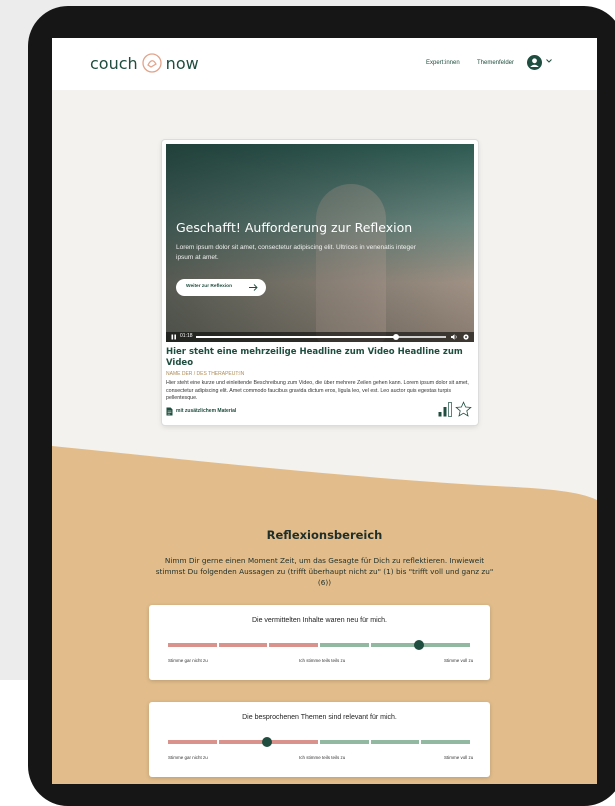 The width and height of the screenshot is (615, 806). I want to click on reflection-title: Reflexionsbereich, so click(324, 535).